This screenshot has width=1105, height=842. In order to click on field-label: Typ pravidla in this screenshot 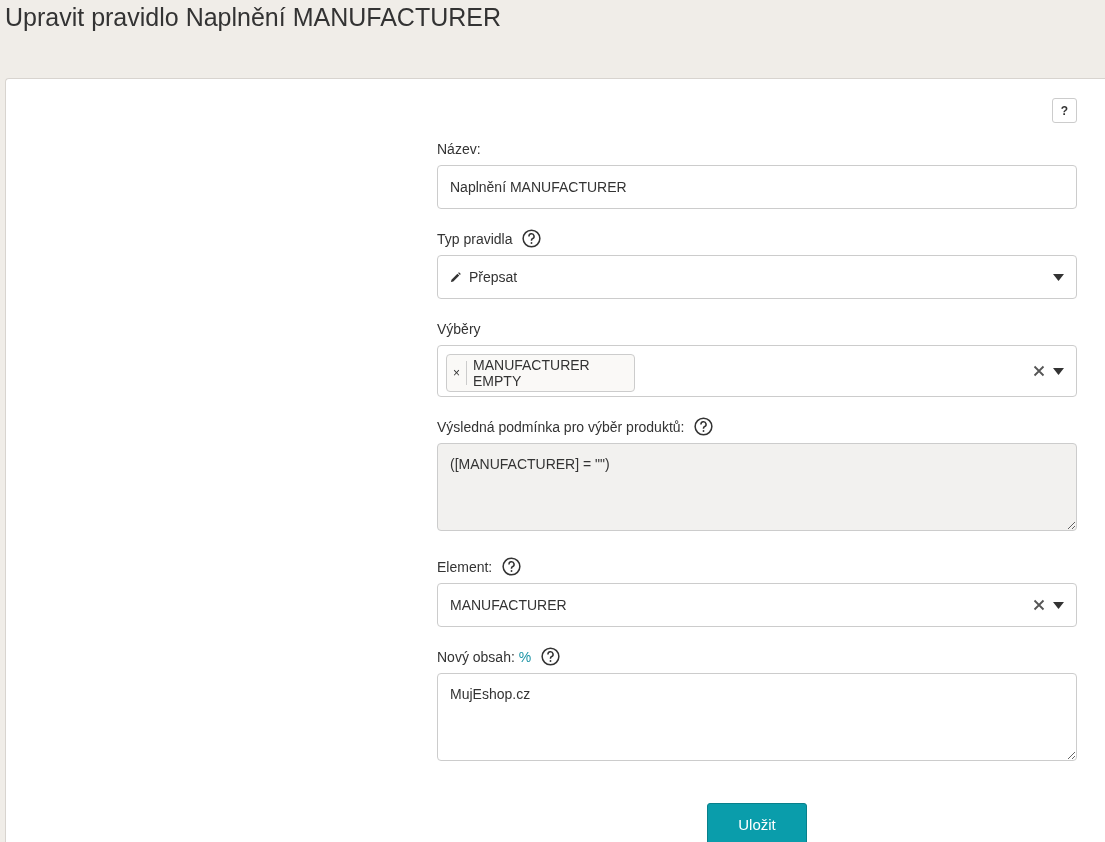, I will do `click(475, 239)`.